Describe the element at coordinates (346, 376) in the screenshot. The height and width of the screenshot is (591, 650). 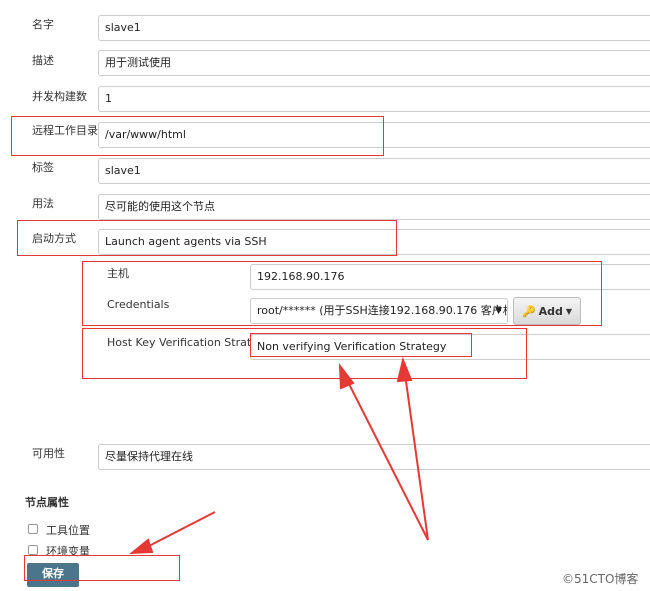
I see `arrow-head-left-icon` at that location.